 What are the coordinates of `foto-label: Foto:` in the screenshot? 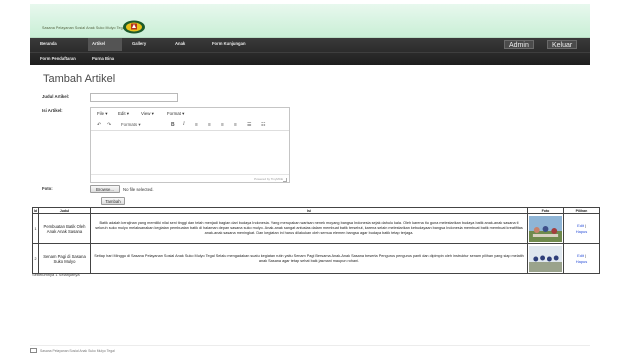 It's located at (47, 188).